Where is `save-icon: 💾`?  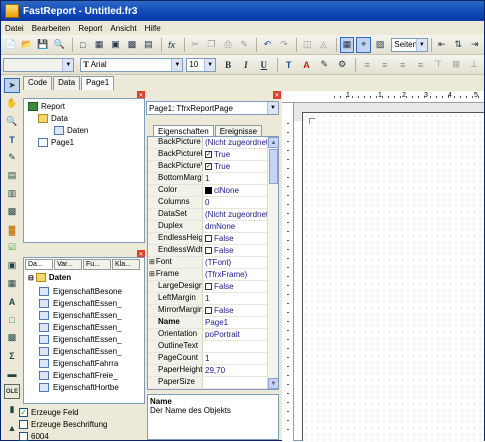 save-icon: 💾 is located at coordinates (43, 45).